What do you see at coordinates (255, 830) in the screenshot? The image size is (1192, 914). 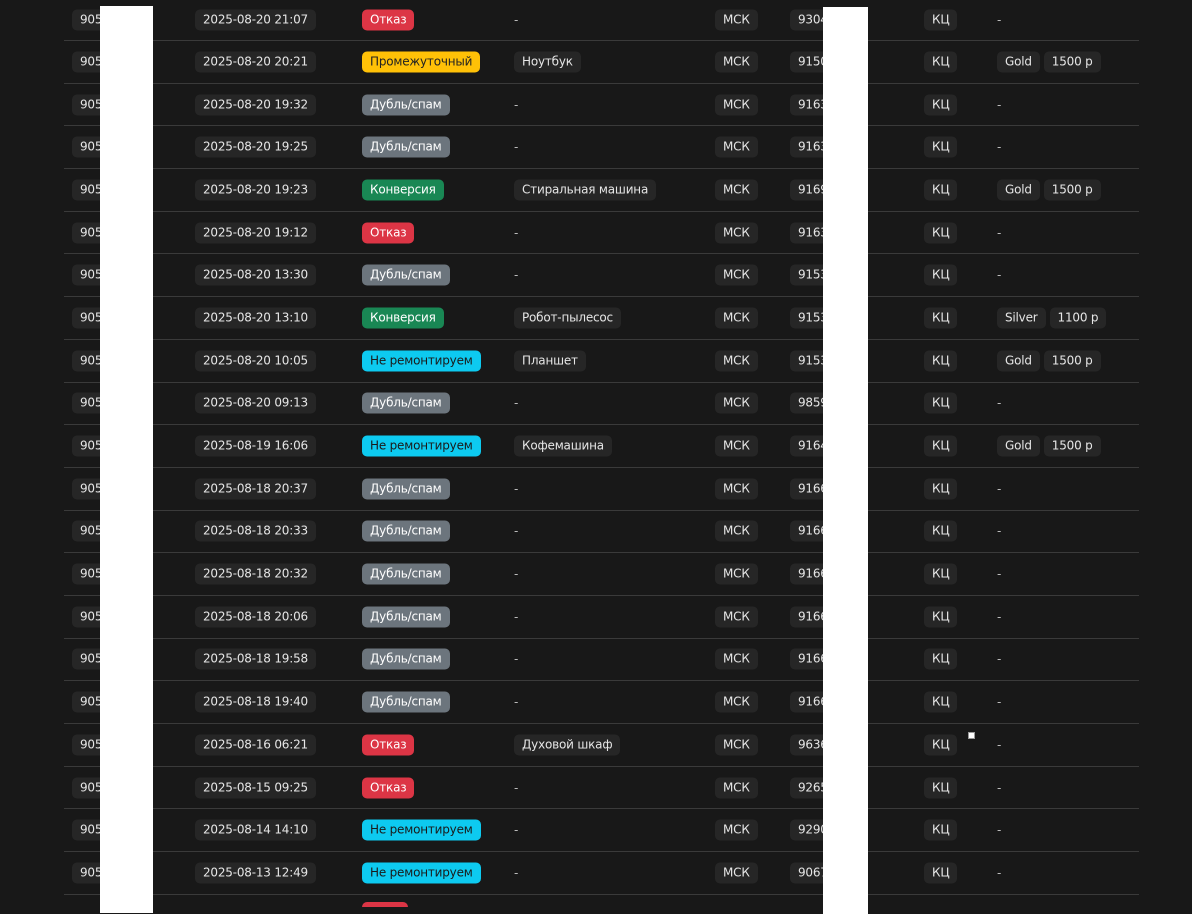 I see `lead-date: 2025-08-14 14:10` at bounding box center [255, 830].